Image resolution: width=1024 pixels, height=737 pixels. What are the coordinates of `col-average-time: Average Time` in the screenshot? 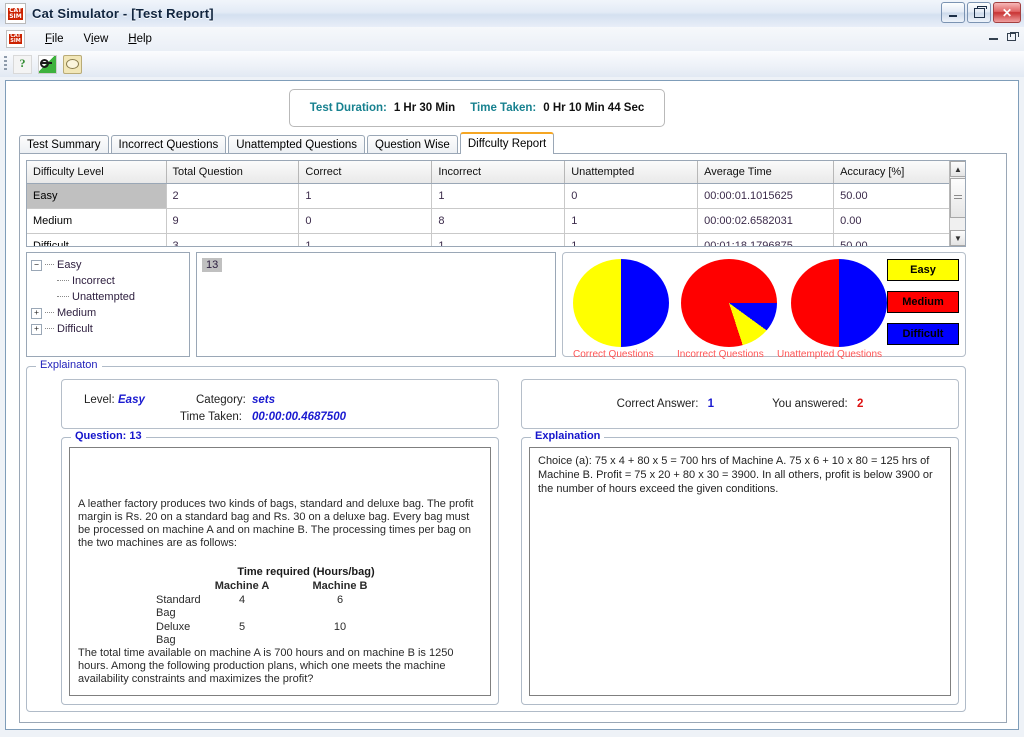 It's located at (766, 172).